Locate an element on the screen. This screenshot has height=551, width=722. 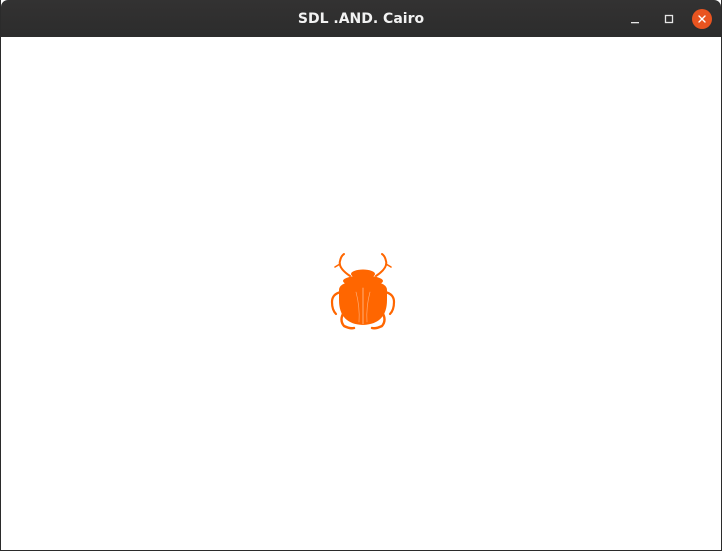
scarab-beetle-icon is located at coordinates (363, 291).